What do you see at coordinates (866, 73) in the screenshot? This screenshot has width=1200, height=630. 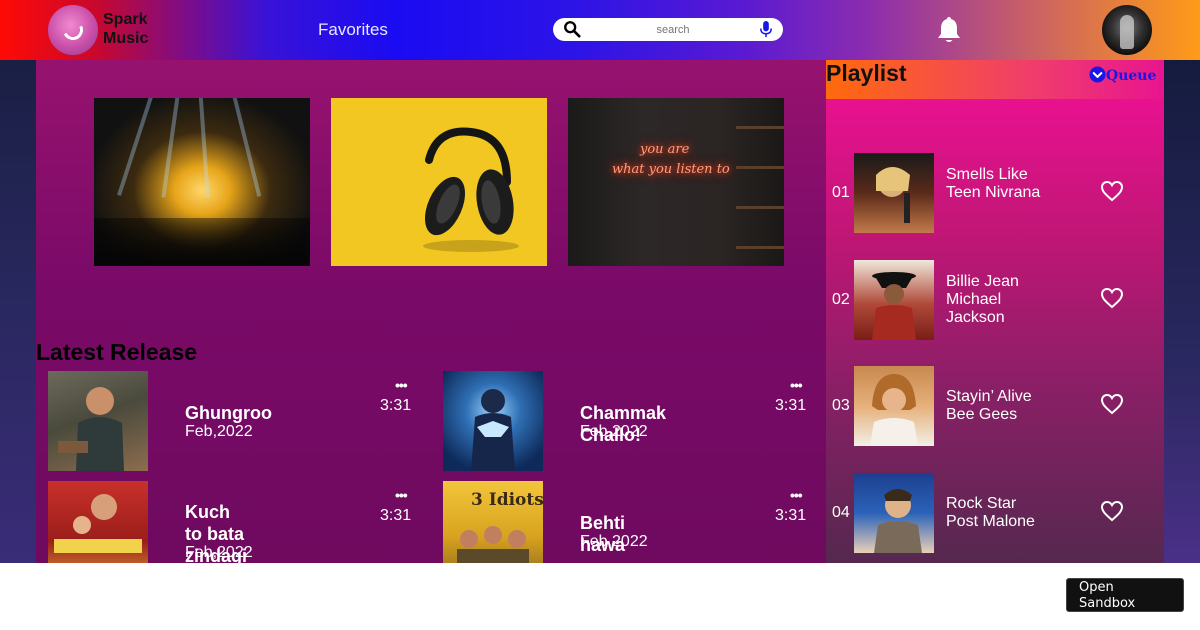 I see `playlist-title: Playlist` at bounding box center [866, 73].